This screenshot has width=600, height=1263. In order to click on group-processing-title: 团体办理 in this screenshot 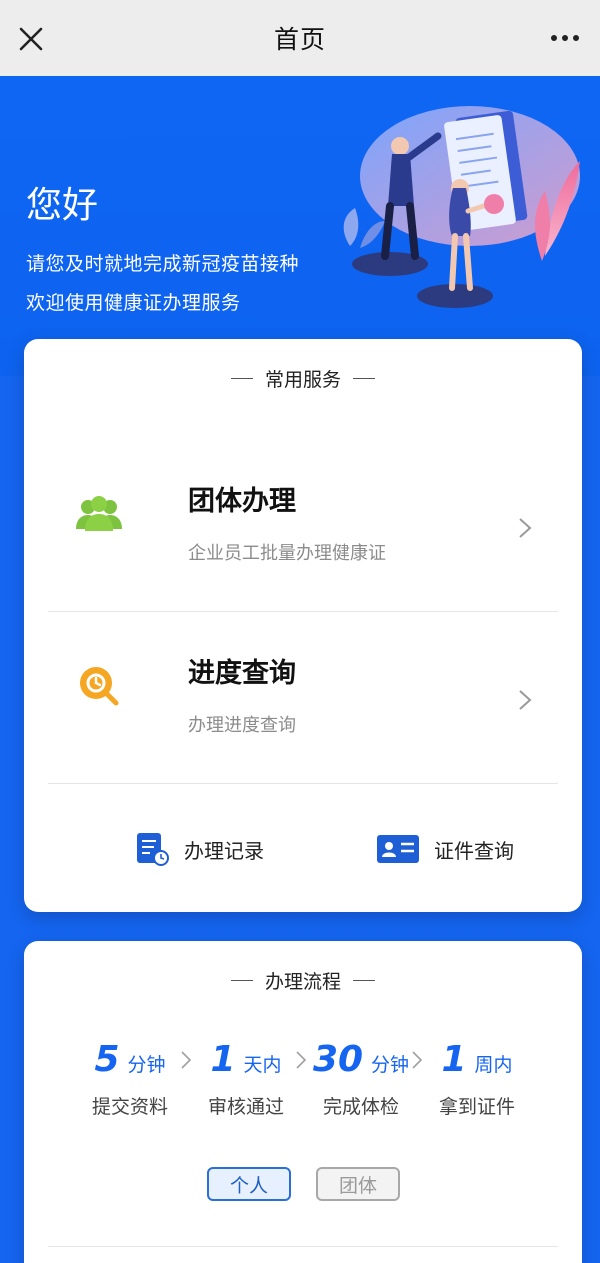, I will do `click(242, 501)`.